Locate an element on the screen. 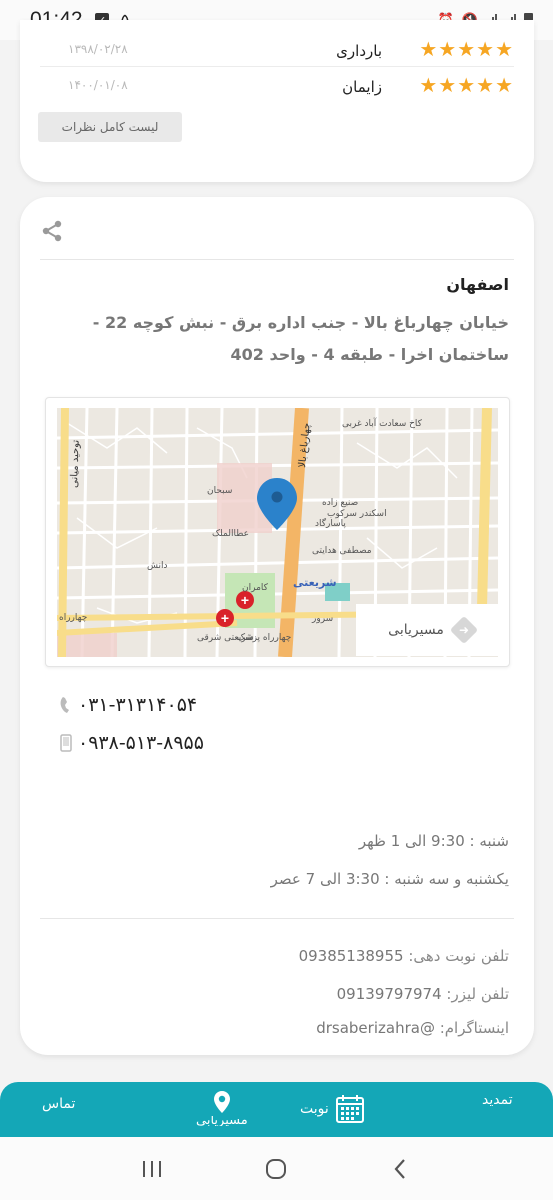  instagram: اینستاگرام: @drsaberizahra is located at coordinates (412, 1028).